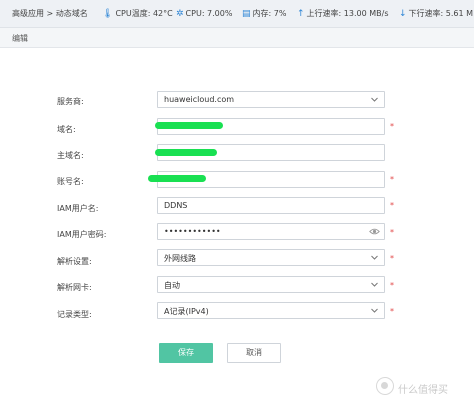 This screenshot has height=402, width=474. What do you see at coordinates (66, 129) in the screenshot?
I see `domain-label: 域名:` at bounding box center [66, 129].